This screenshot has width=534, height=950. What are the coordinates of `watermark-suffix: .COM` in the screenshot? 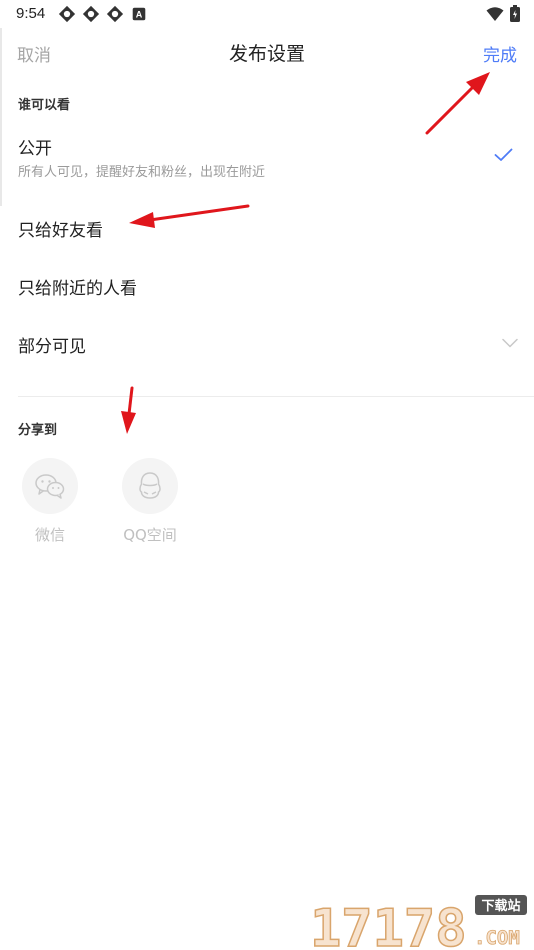 It's located at (497, 938).